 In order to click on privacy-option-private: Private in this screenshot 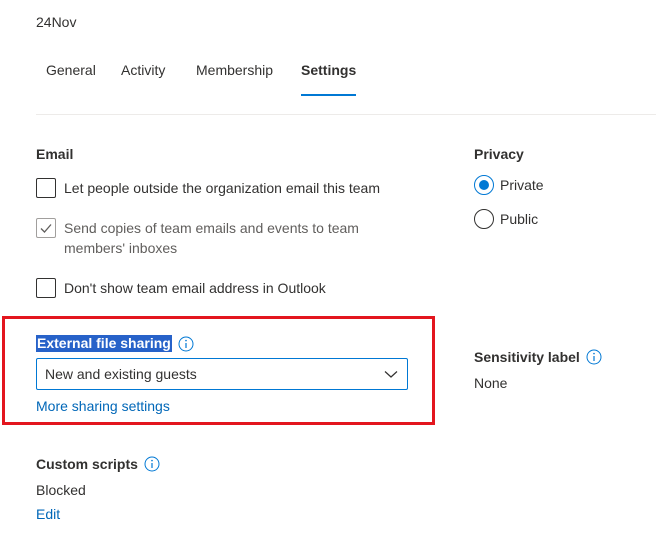, I will do `click(509, 185)`.